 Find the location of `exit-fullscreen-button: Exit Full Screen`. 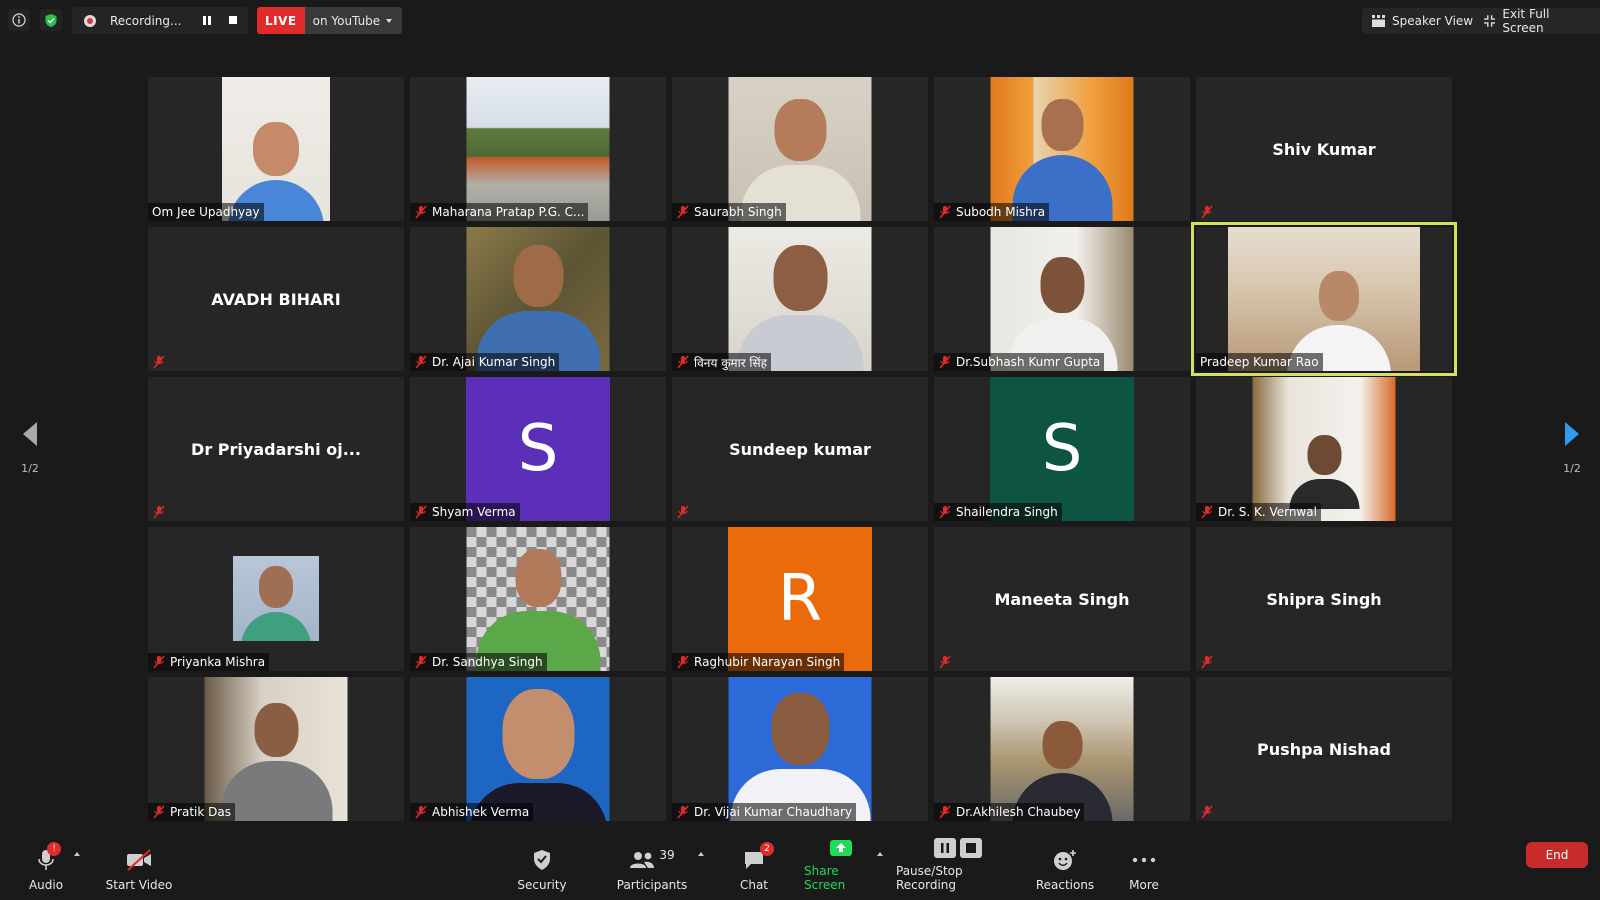

exit-fullscreen-button: Exit Full Screen is located at coordinates (1537, 21).